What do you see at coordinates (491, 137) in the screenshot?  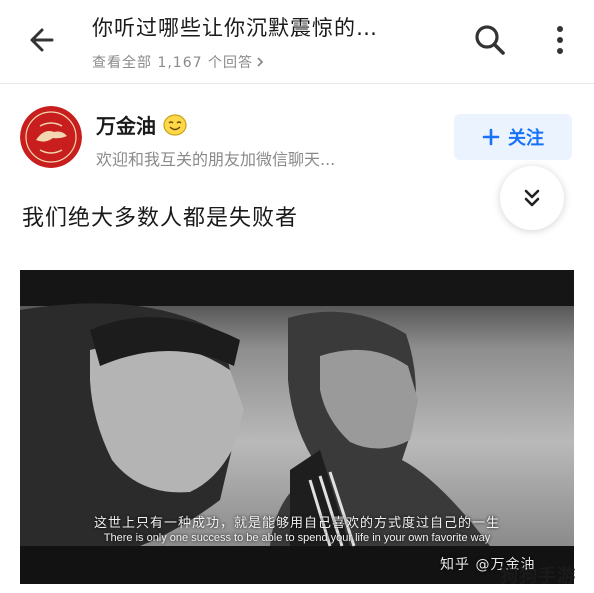 I see `plus-icon` at bounding box center [491, 137].